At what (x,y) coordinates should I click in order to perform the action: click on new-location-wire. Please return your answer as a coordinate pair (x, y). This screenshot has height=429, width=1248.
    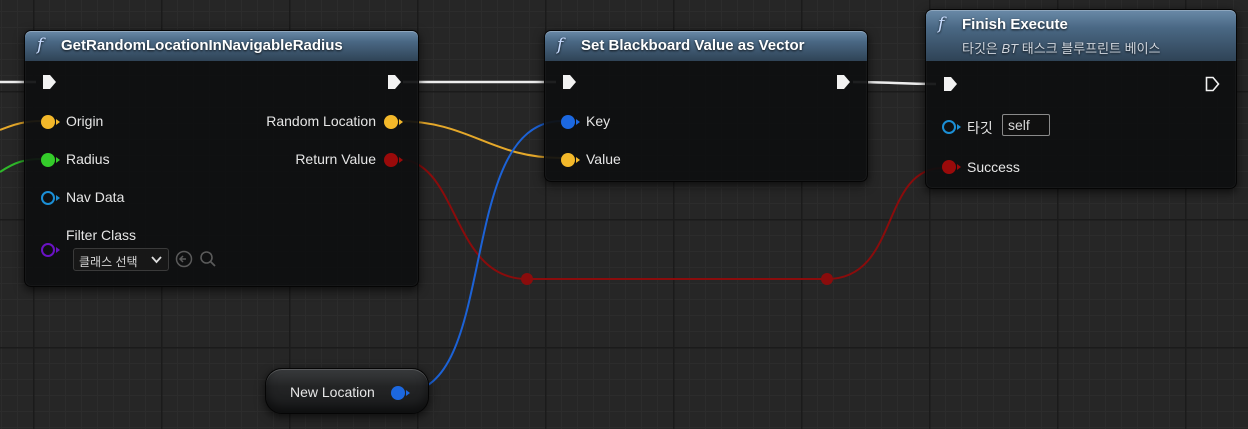
    Looking at the image, I should click on (483, 256).